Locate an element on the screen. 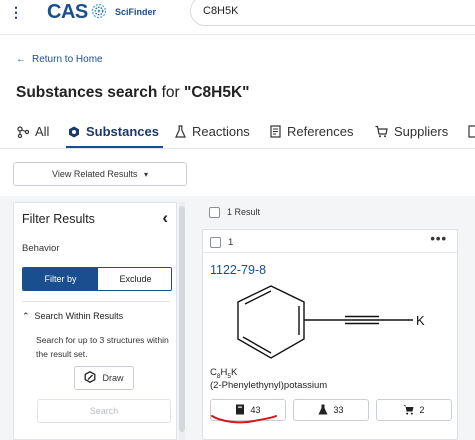 This screenshot has height=440, width=475. suppliers-count: 2 is located at coordinates (422, 410).